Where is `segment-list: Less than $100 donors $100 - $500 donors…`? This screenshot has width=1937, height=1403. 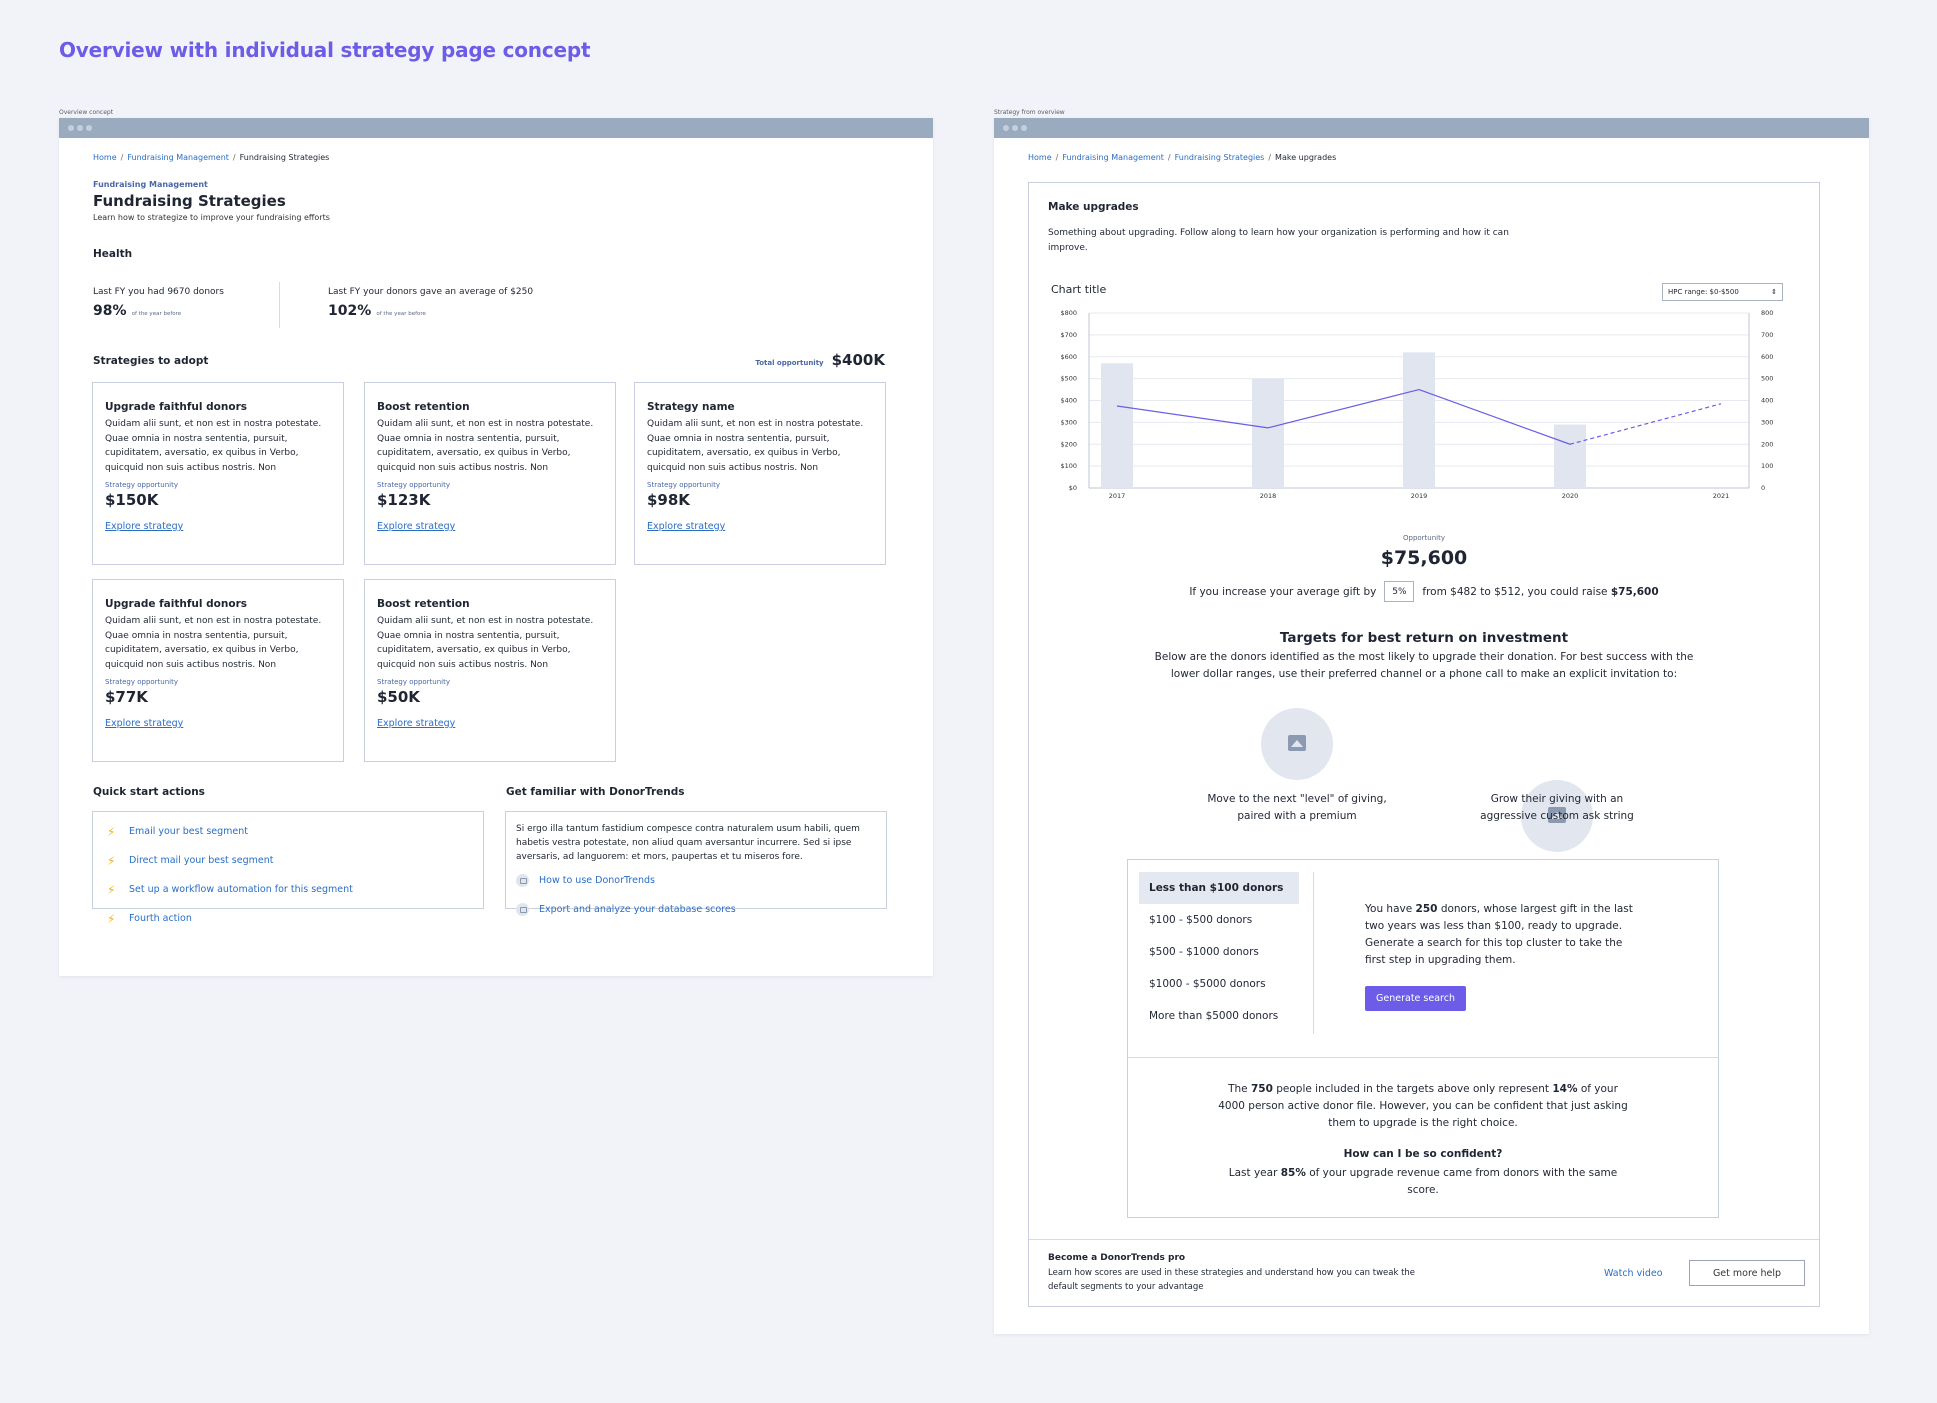 segment-list: Less than $100 donors $100 - $500 donors… is located at coordinates (1219, 952).